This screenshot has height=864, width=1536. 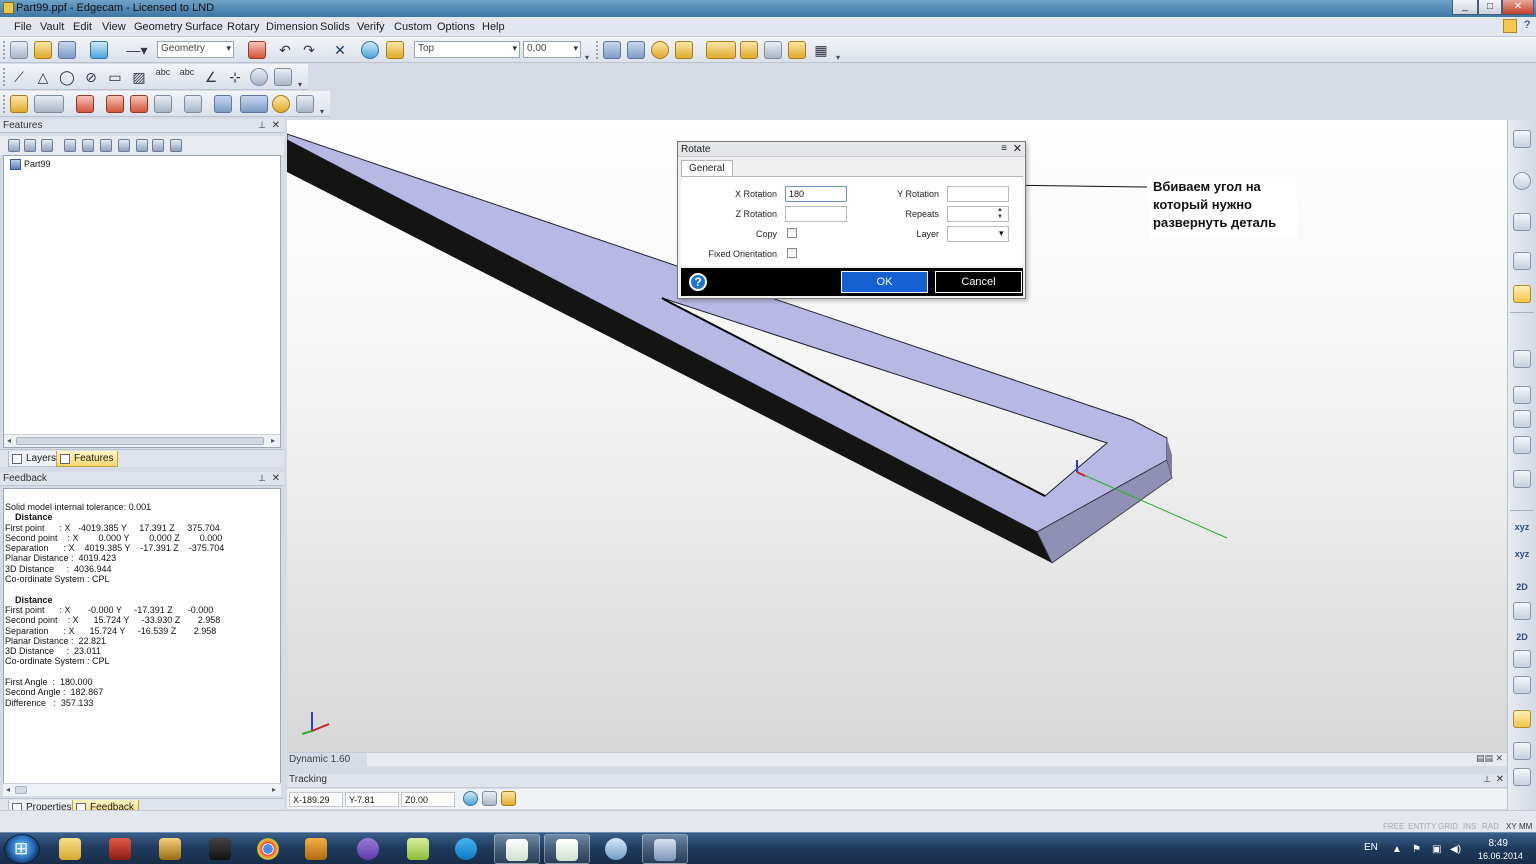 What do you see at coordinates (707, 168) in the screenshot?
I see `tab-general: General` at bounding box center [707, 168].